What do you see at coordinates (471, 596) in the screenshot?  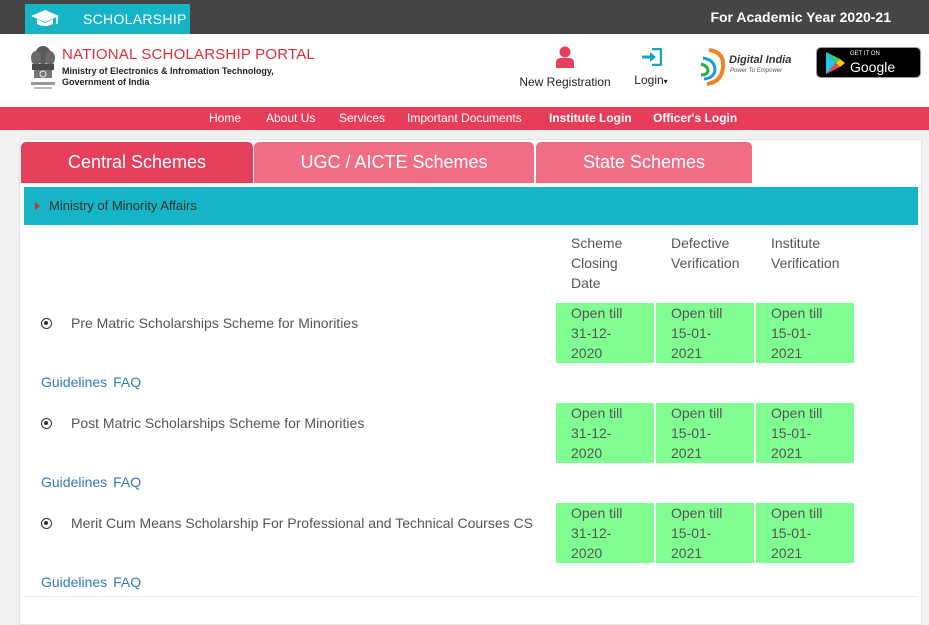 I see `divider` at bounding box center [471, 596].